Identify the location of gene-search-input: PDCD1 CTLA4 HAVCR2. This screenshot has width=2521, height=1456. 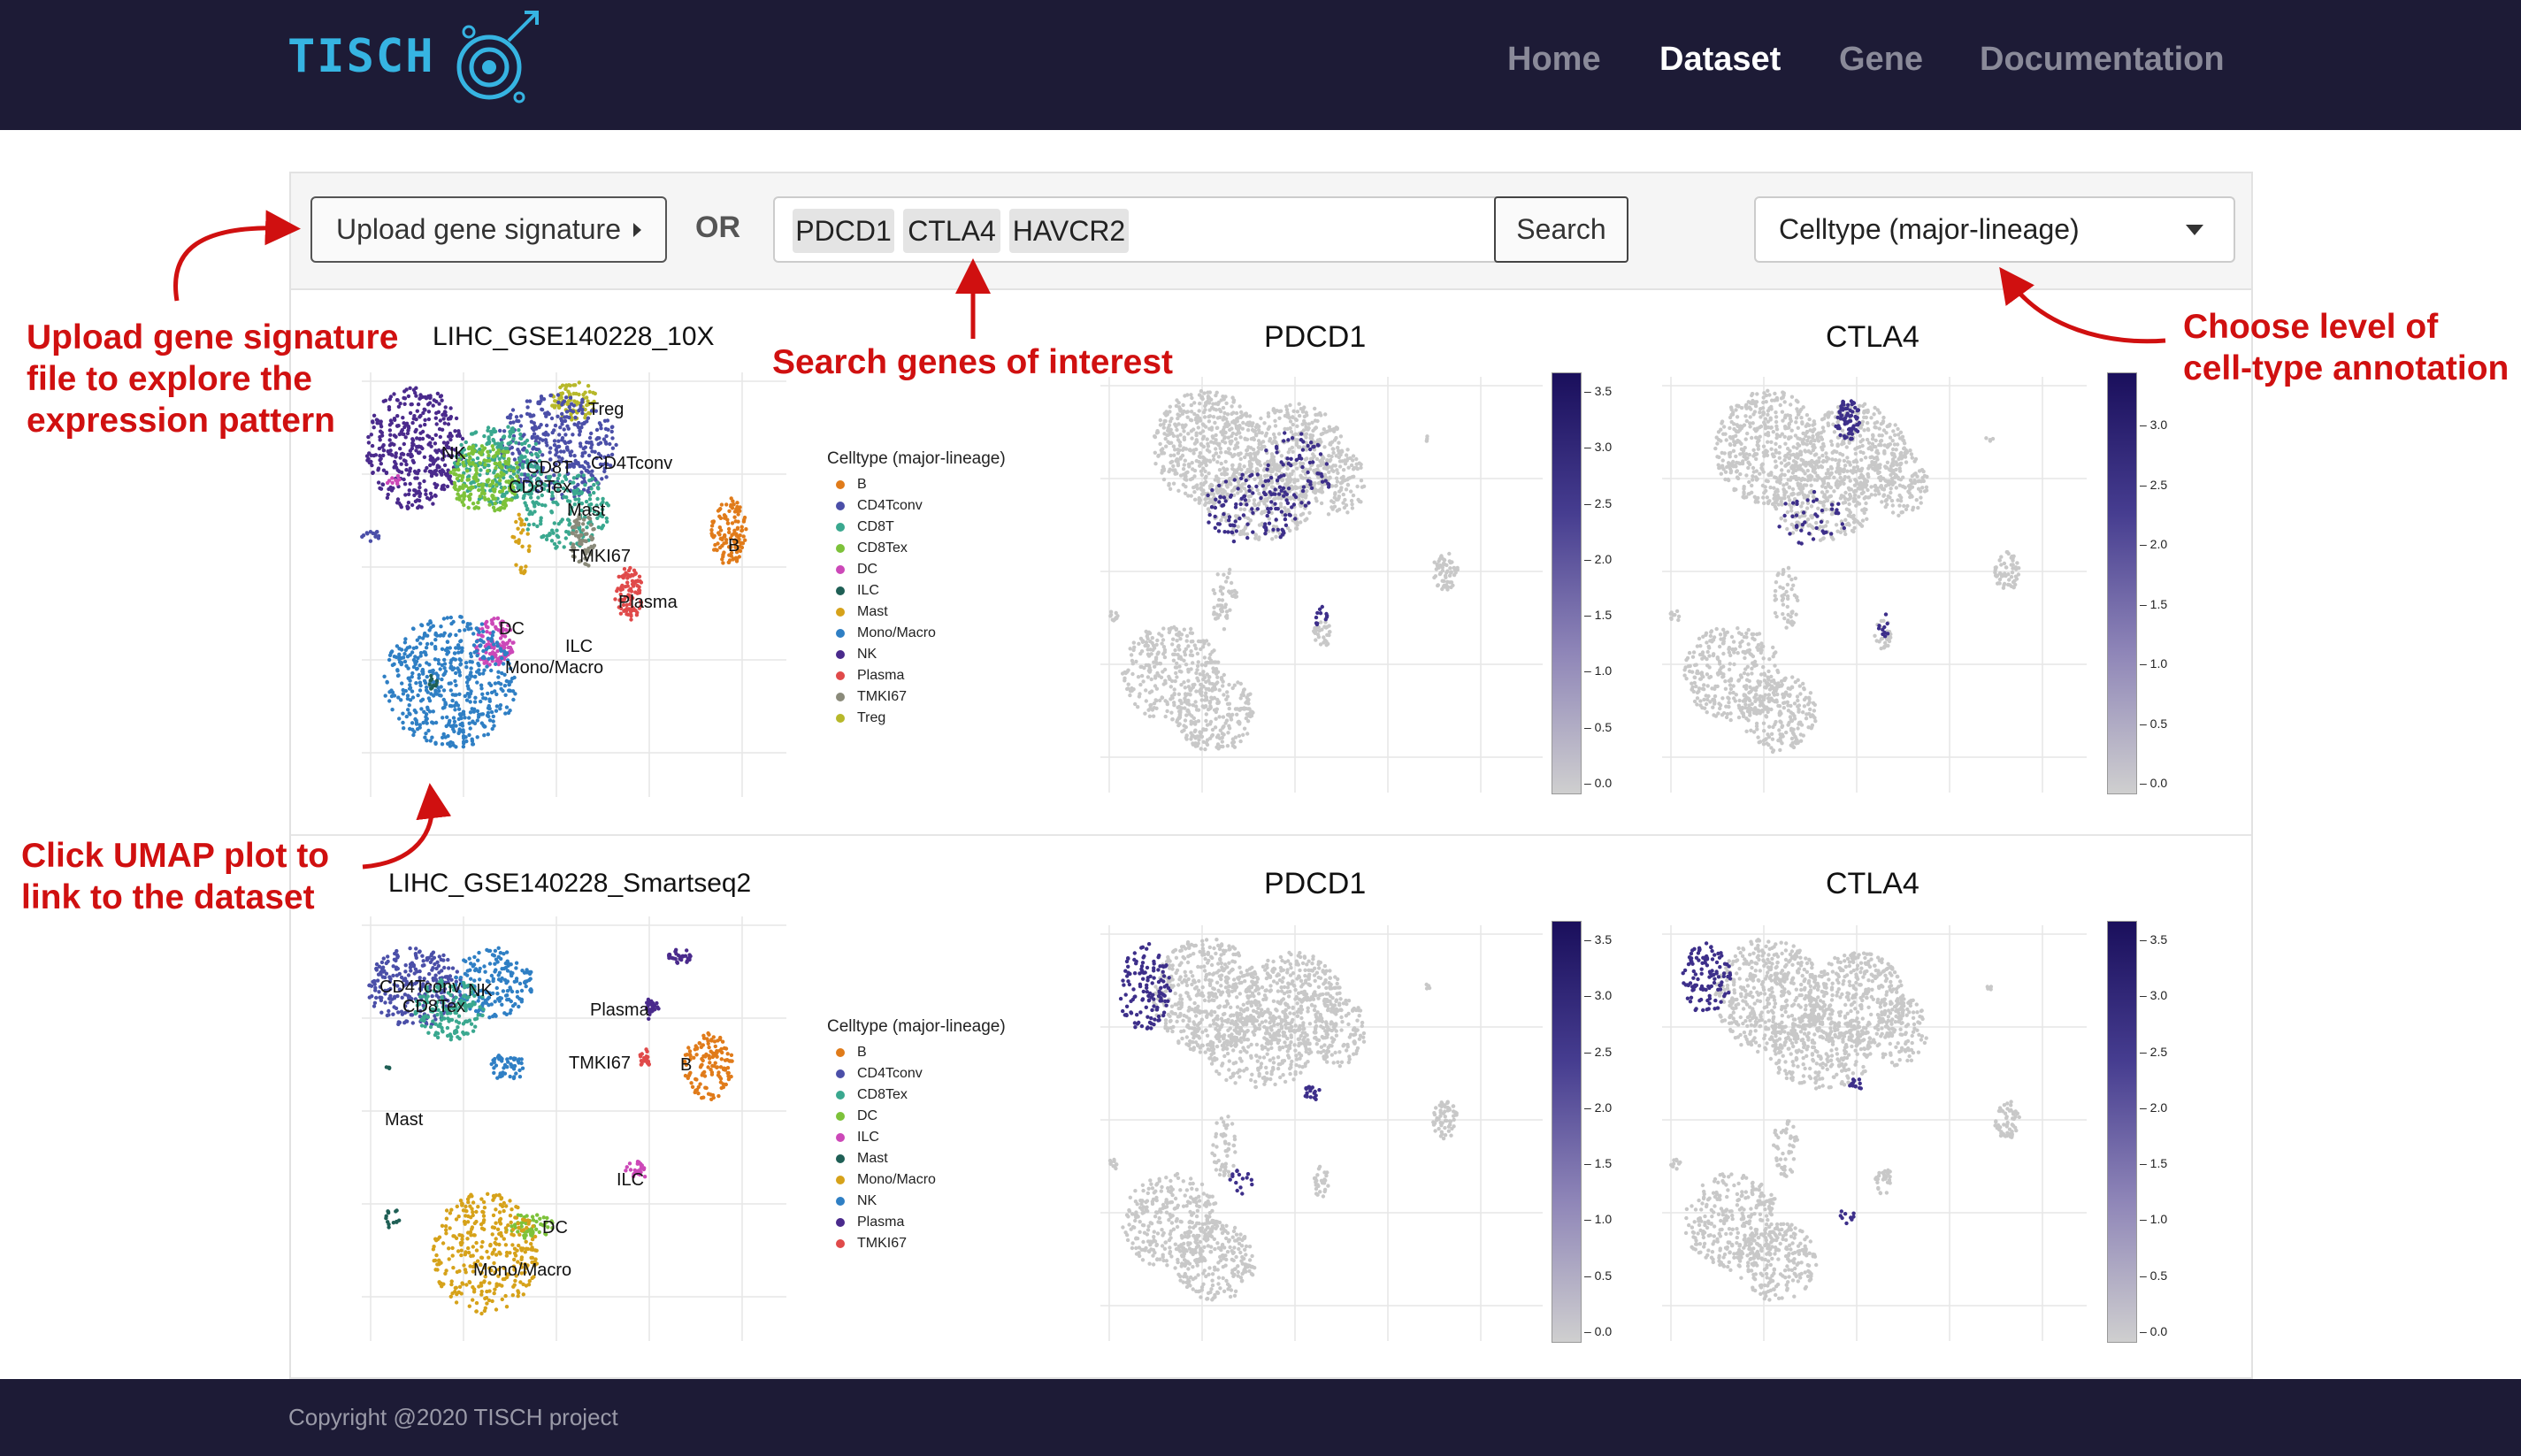
(1171, 229).